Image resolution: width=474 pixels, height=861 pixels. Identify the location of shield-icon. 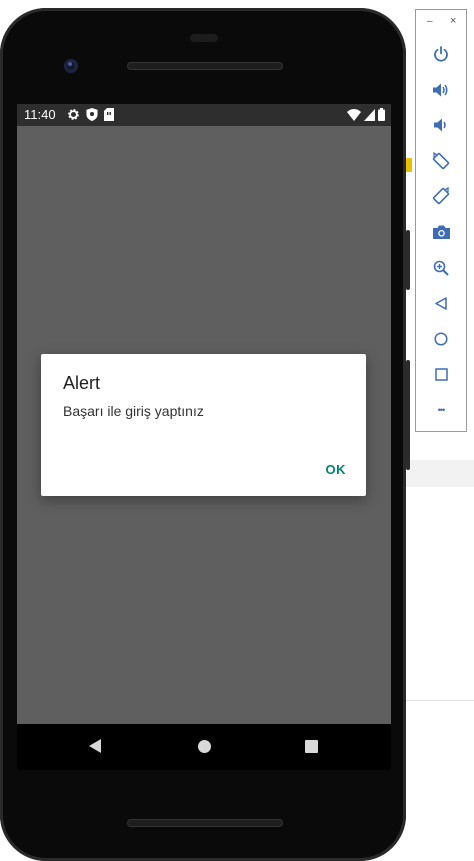
(92, 117).